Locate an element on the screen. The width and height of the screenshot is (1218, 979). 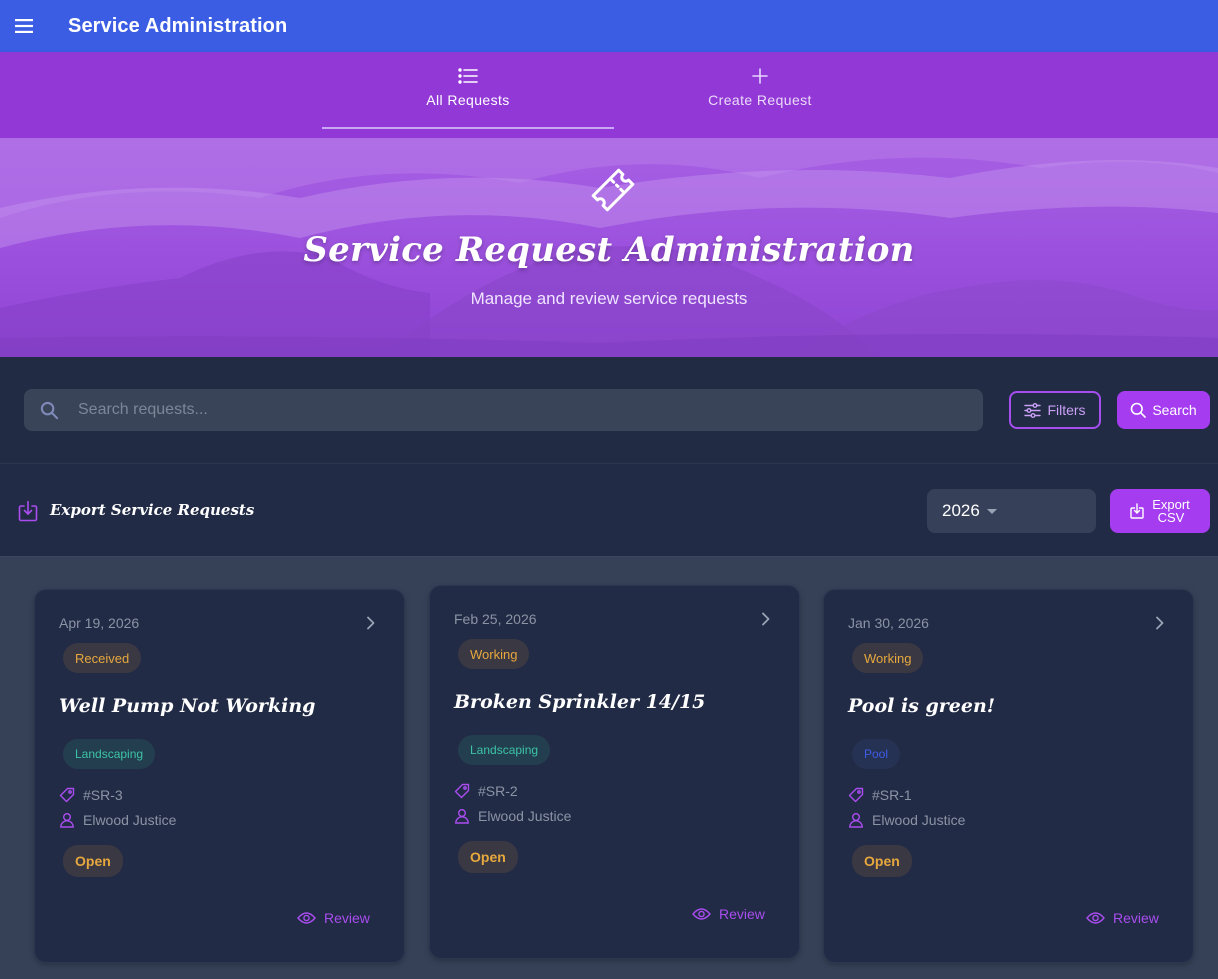
search-box is located at coordinates (503, 410).